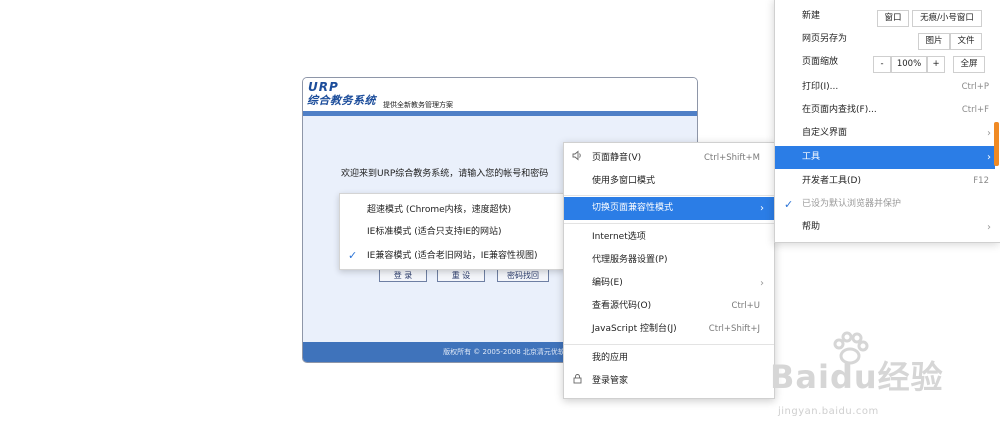 This screenshot has height=442, width=1000. Describe the element at coordinates (969, 64) in the screenshot. I see `fullscreen-button: 全屏` at that location.